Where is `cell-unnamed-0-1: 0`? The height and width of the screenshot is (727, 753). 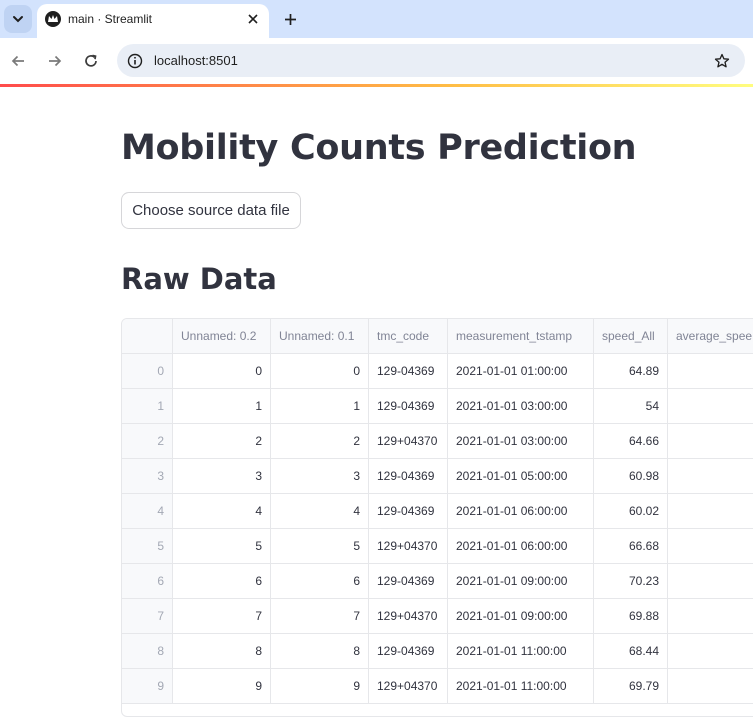
cell-unnamed-0-1: 0 is located at coordinates (320, 371).